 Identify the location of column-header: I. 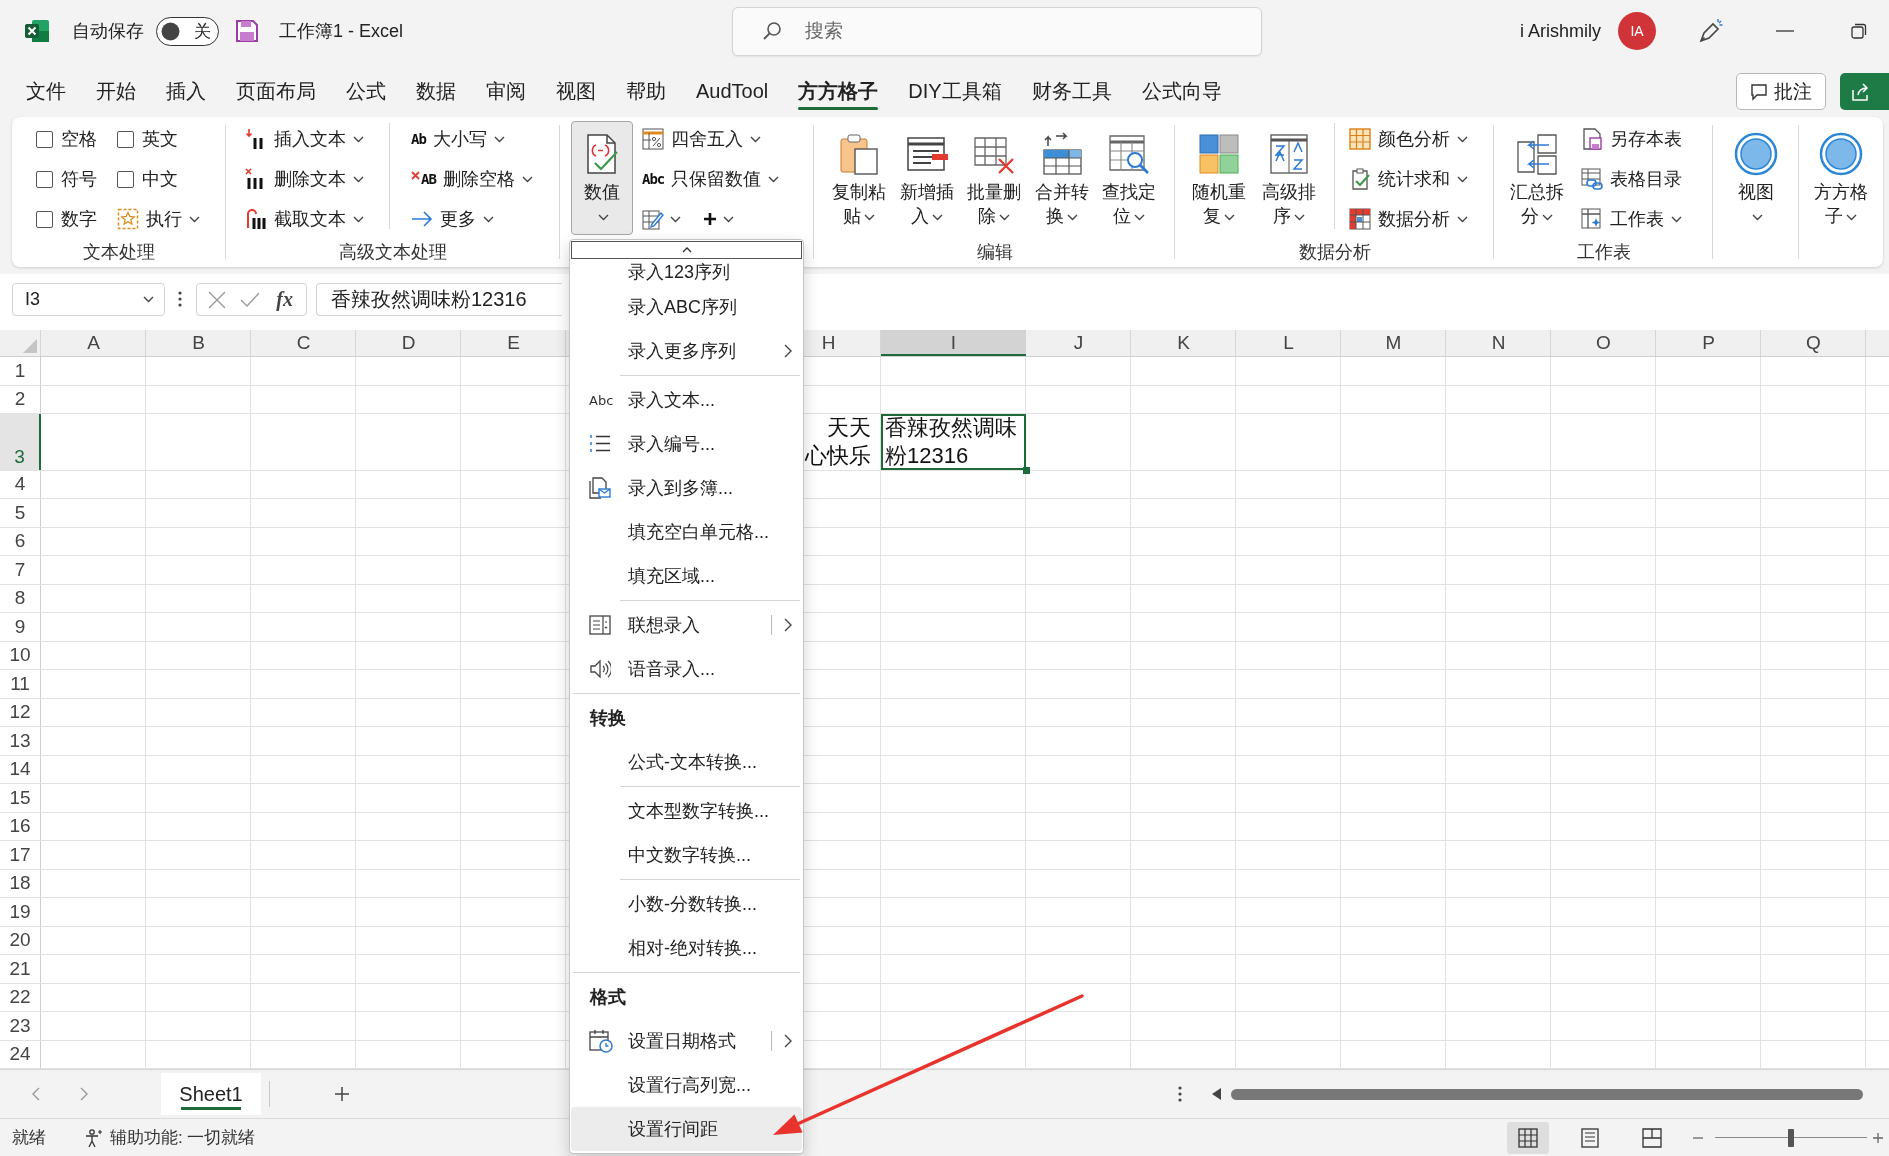
(953, 343).